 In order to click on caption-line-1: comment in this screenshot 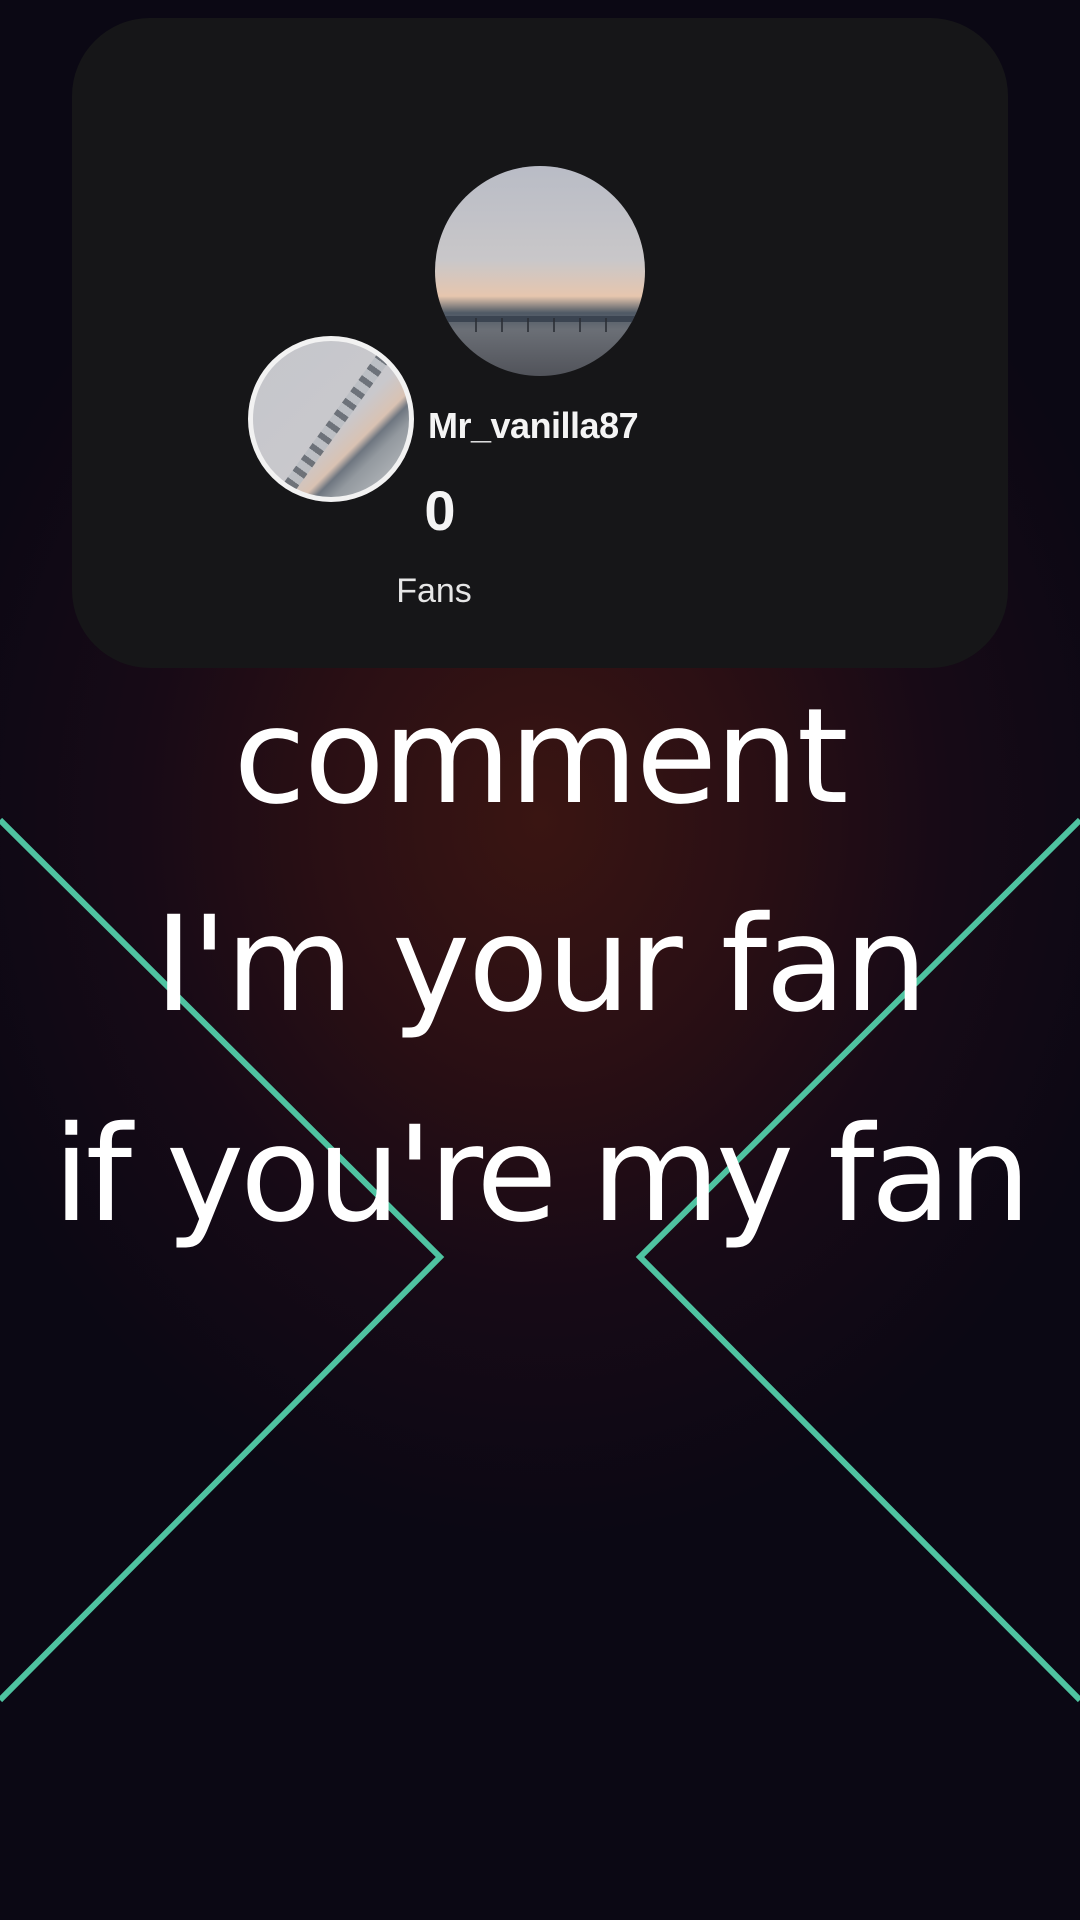, I will do `click(540, 757)`.